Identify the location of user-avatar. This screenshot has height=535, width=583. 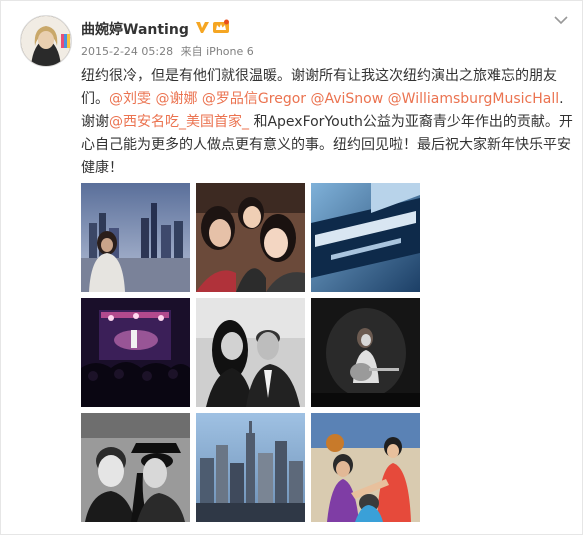
(46, 41).